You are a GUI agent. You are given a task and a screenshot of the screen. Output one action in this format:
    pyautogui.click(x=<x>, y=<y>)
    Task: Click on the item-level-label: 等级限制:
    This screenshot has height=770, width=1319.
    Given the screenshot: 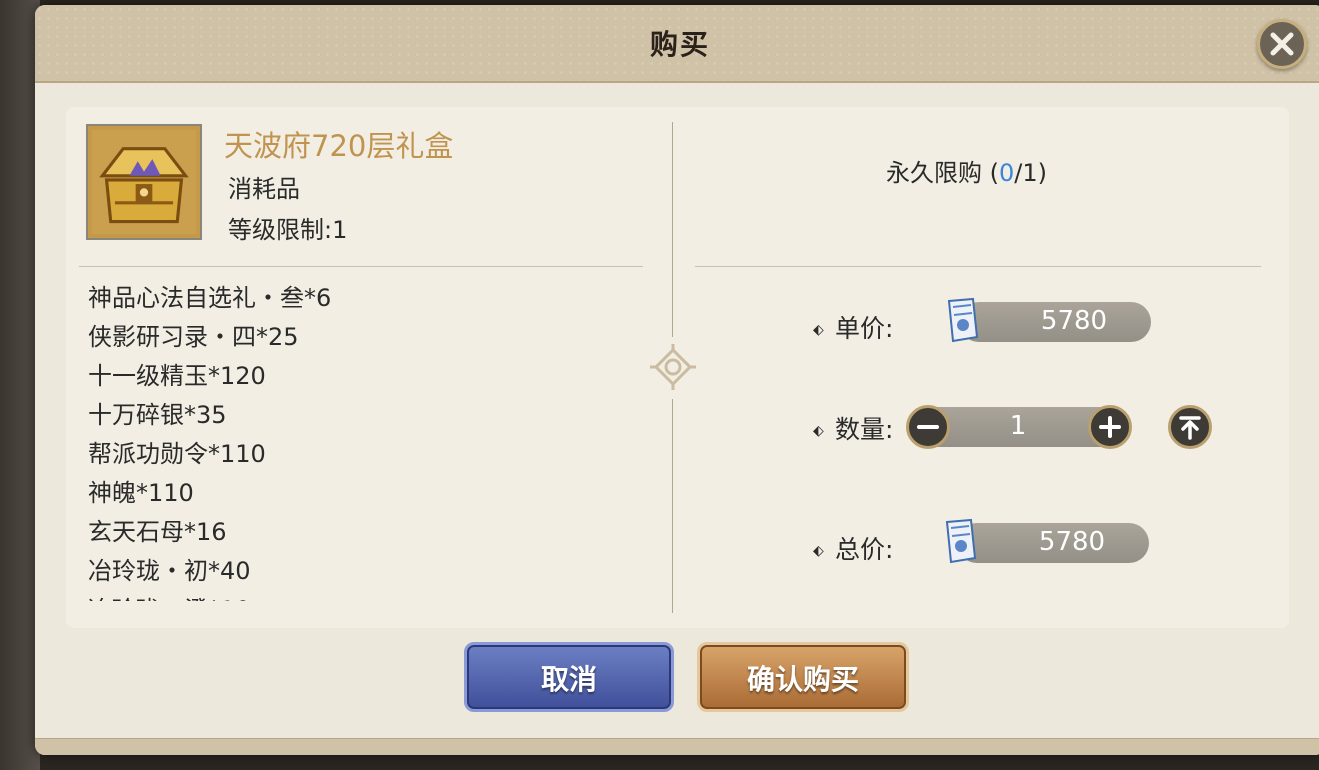 What is the action you would take?
    pyautogui.click(x=280, y=230)
    